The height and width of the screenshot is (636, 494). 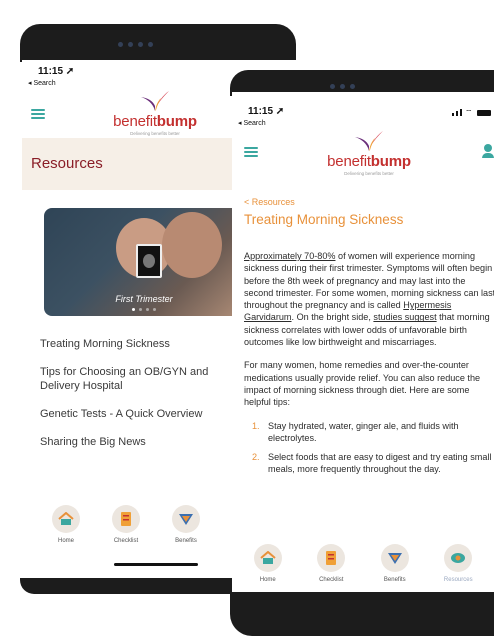 I want to click on bottom-nav: Home Checklist Benefits, so click(x=126, y=524).